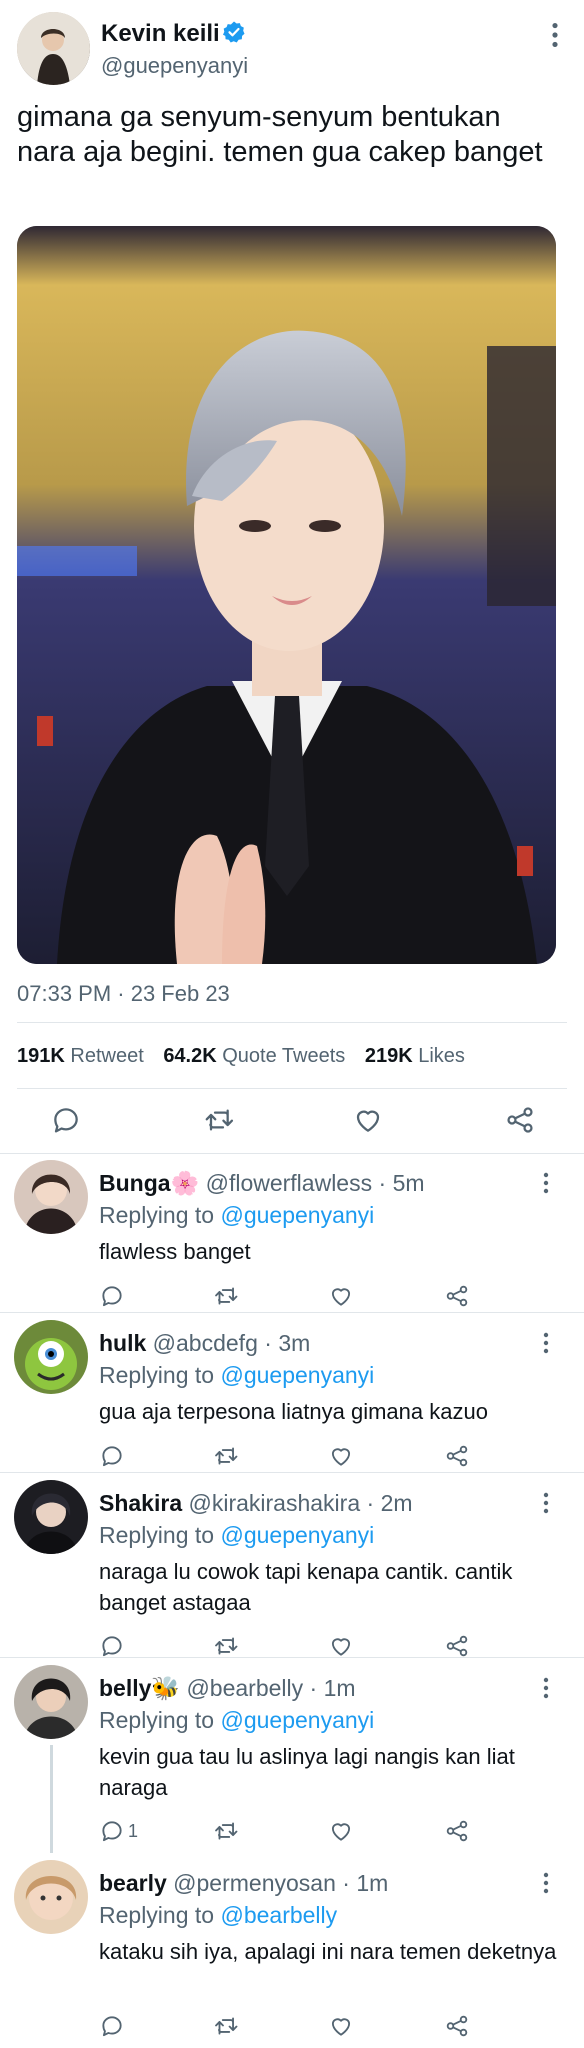 The height and width of the screenshot is (2048, 584). I want to click on reply-header: Bunga🌸 @flowerflawless · 5m, so click(262, 1183).